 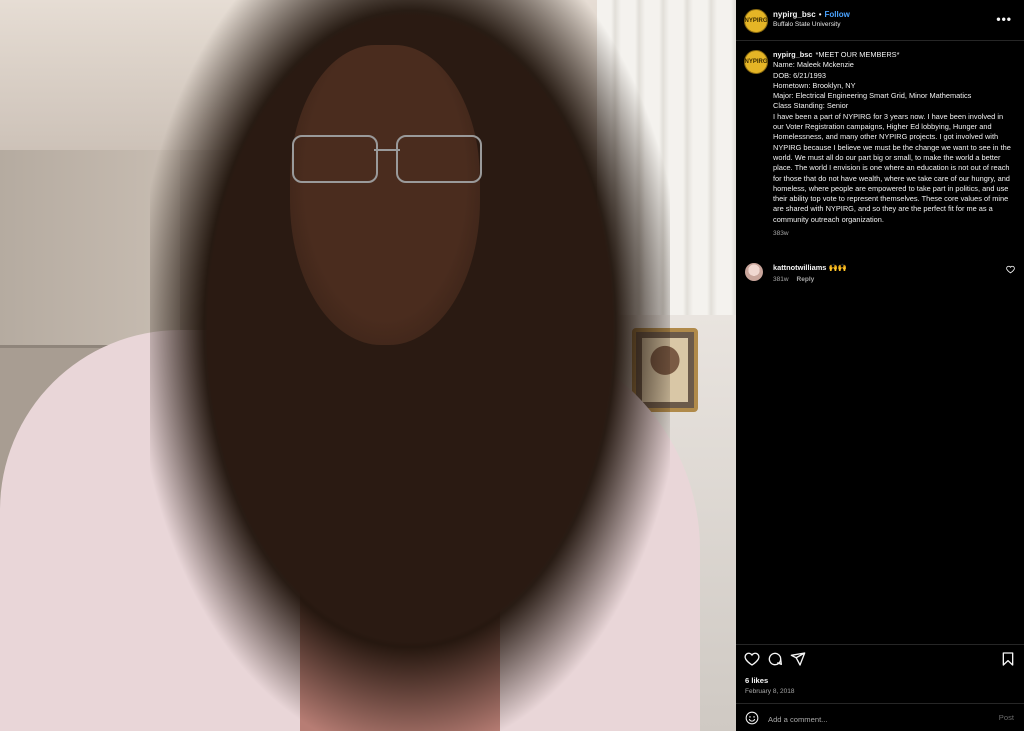 What do you see at coordinates (811, 24) in the screenshot?
I see `post-location: Buffalo State University` at bounding box center [811, 24].